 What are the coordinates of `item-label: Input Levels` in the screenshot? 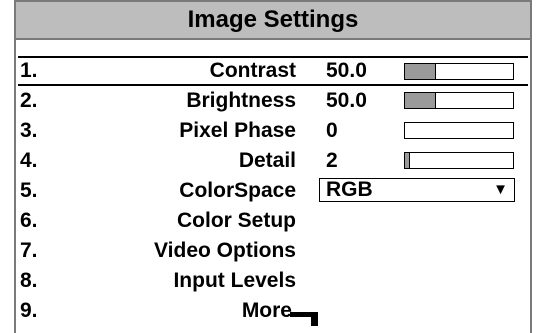 It's located at (234, 280).